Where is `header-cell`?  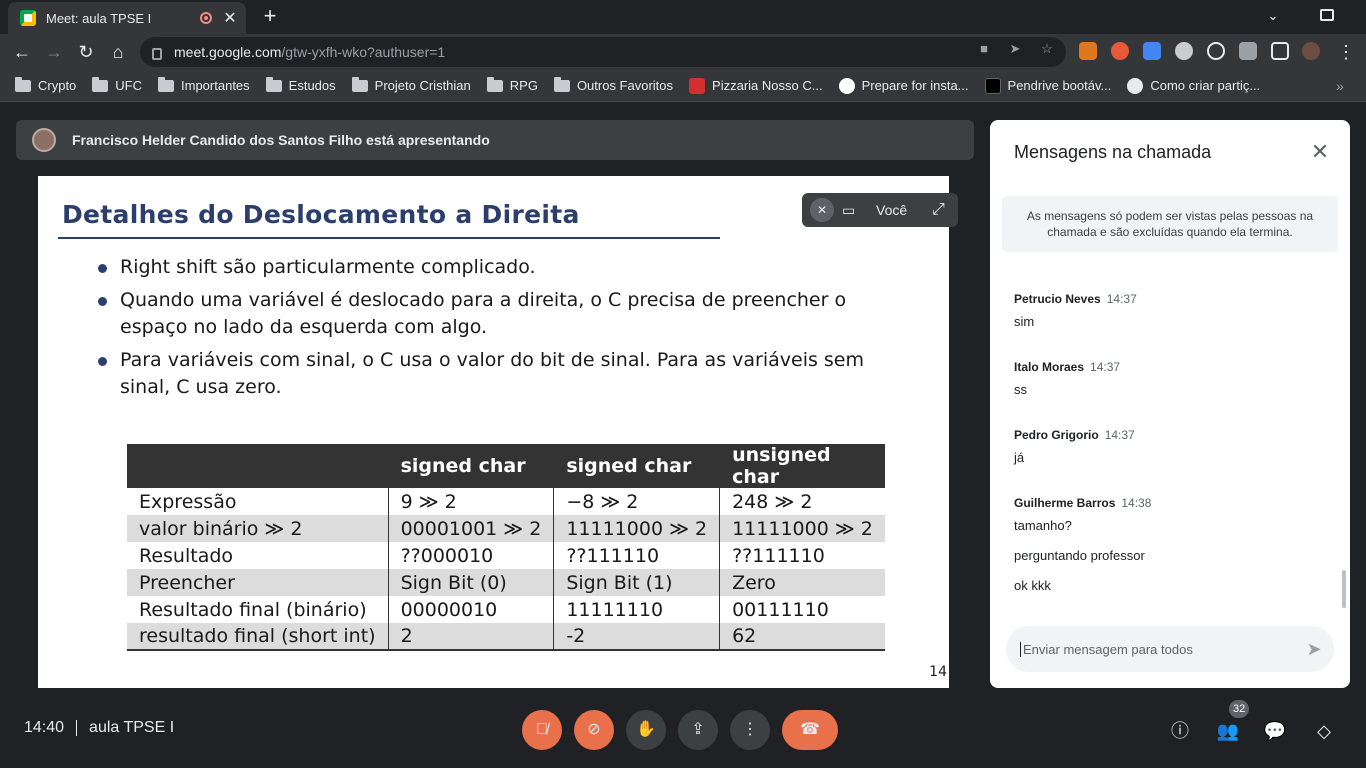
header-cell is located at coordinates (258, 466).